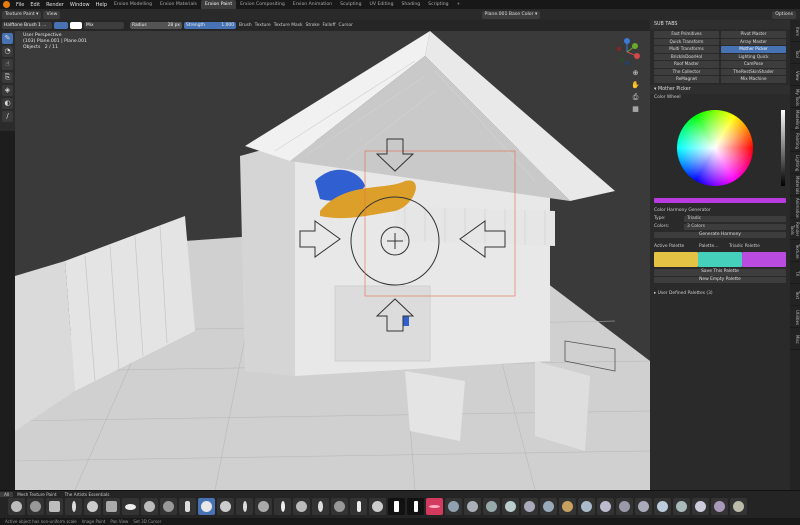 This screenshot has width=800, height=525. Describe the element at coordinates (156, 25) in the screenshot. I see `radius-field: Radius 28 px` at that location.